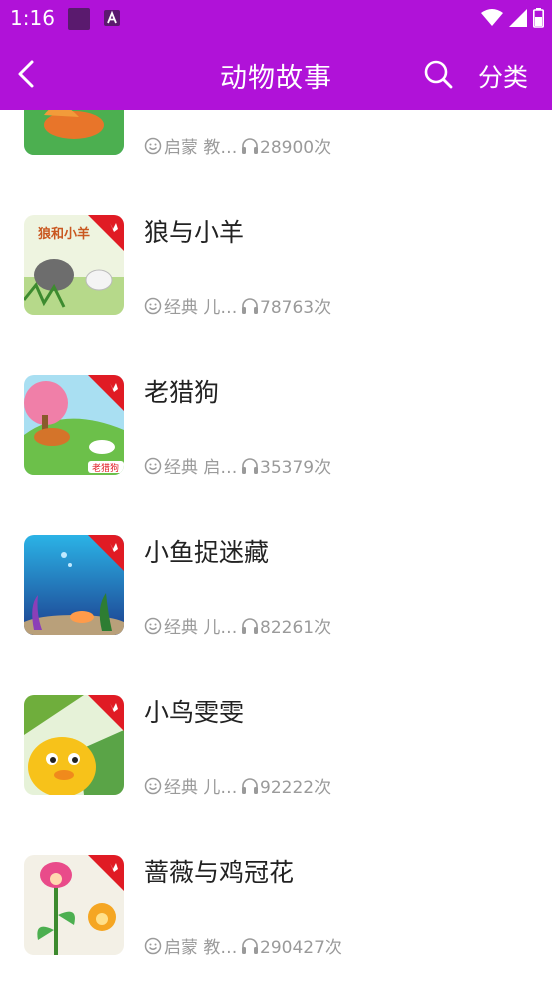 The width and height of the screenshot is (552, 983). I want to click on story-cover-fox, so click(74, 132).